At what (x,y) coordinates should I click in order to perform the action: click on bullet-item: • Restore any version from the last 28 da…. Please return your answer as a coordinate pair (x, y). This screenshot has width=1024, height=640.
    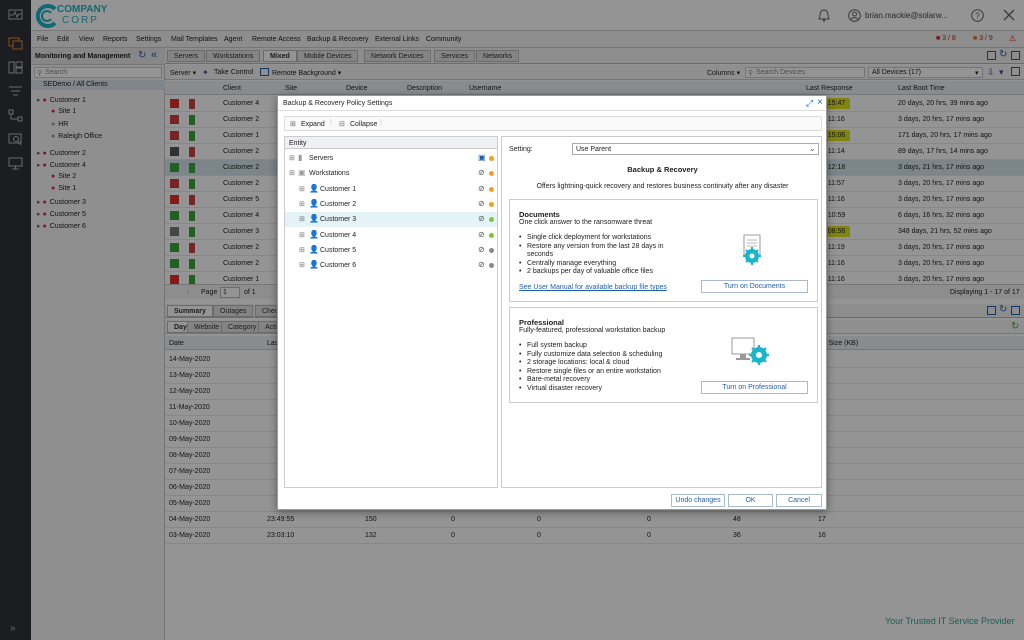
    Looking at the image, I should click on (604, 251).